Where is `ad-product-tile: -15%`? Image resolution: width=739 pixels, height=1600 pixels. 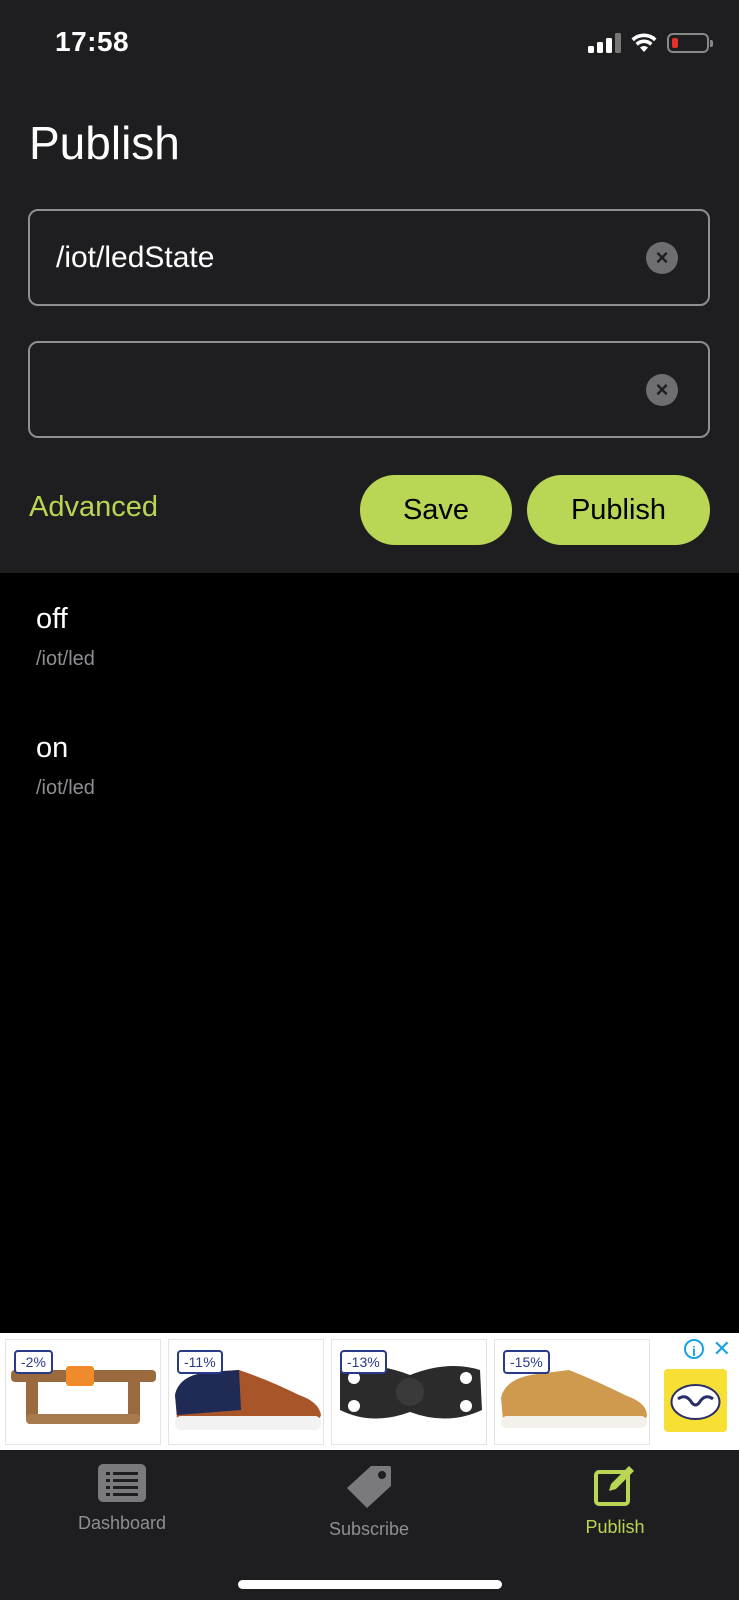
ad-product-tile: -15% is located at coordinates (572, 1392).